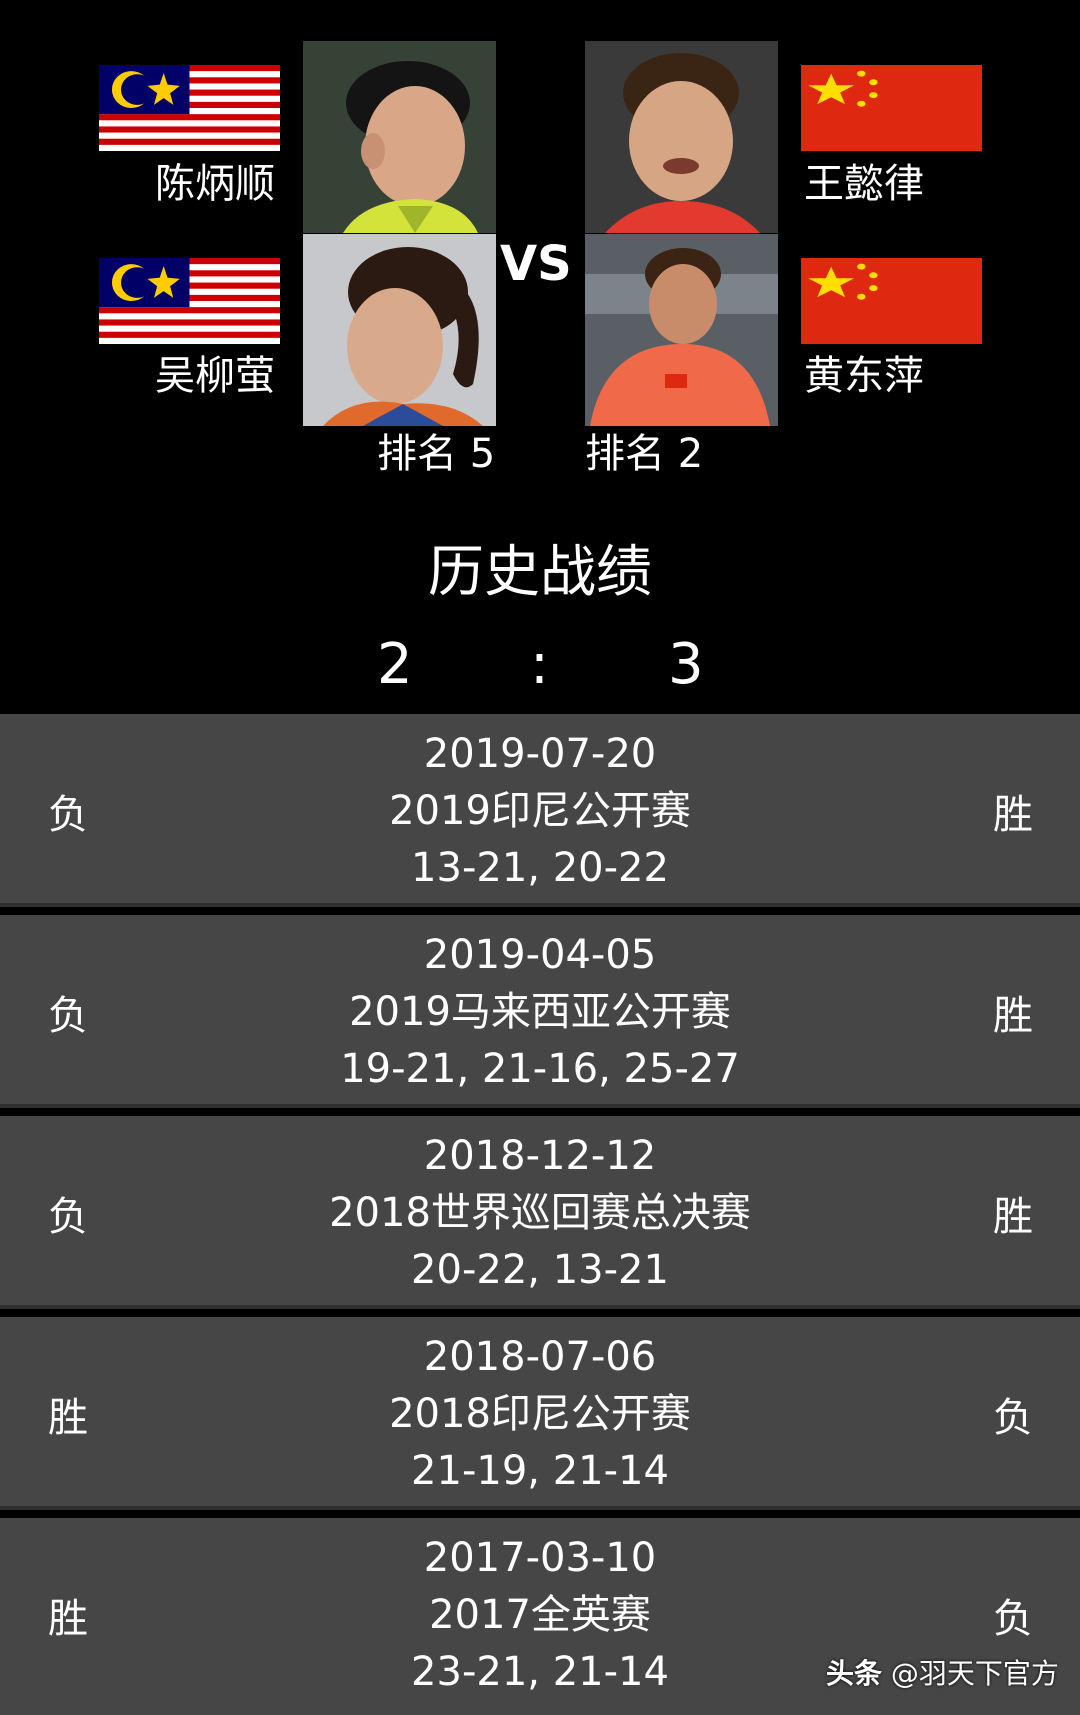 The height and width of the screenshot is (1715, 1080). What do you see at coordinates (540, 1471) in the screenshot?
I see `match-score: 21-19, 21-14` at bounding box center [540, 1471].